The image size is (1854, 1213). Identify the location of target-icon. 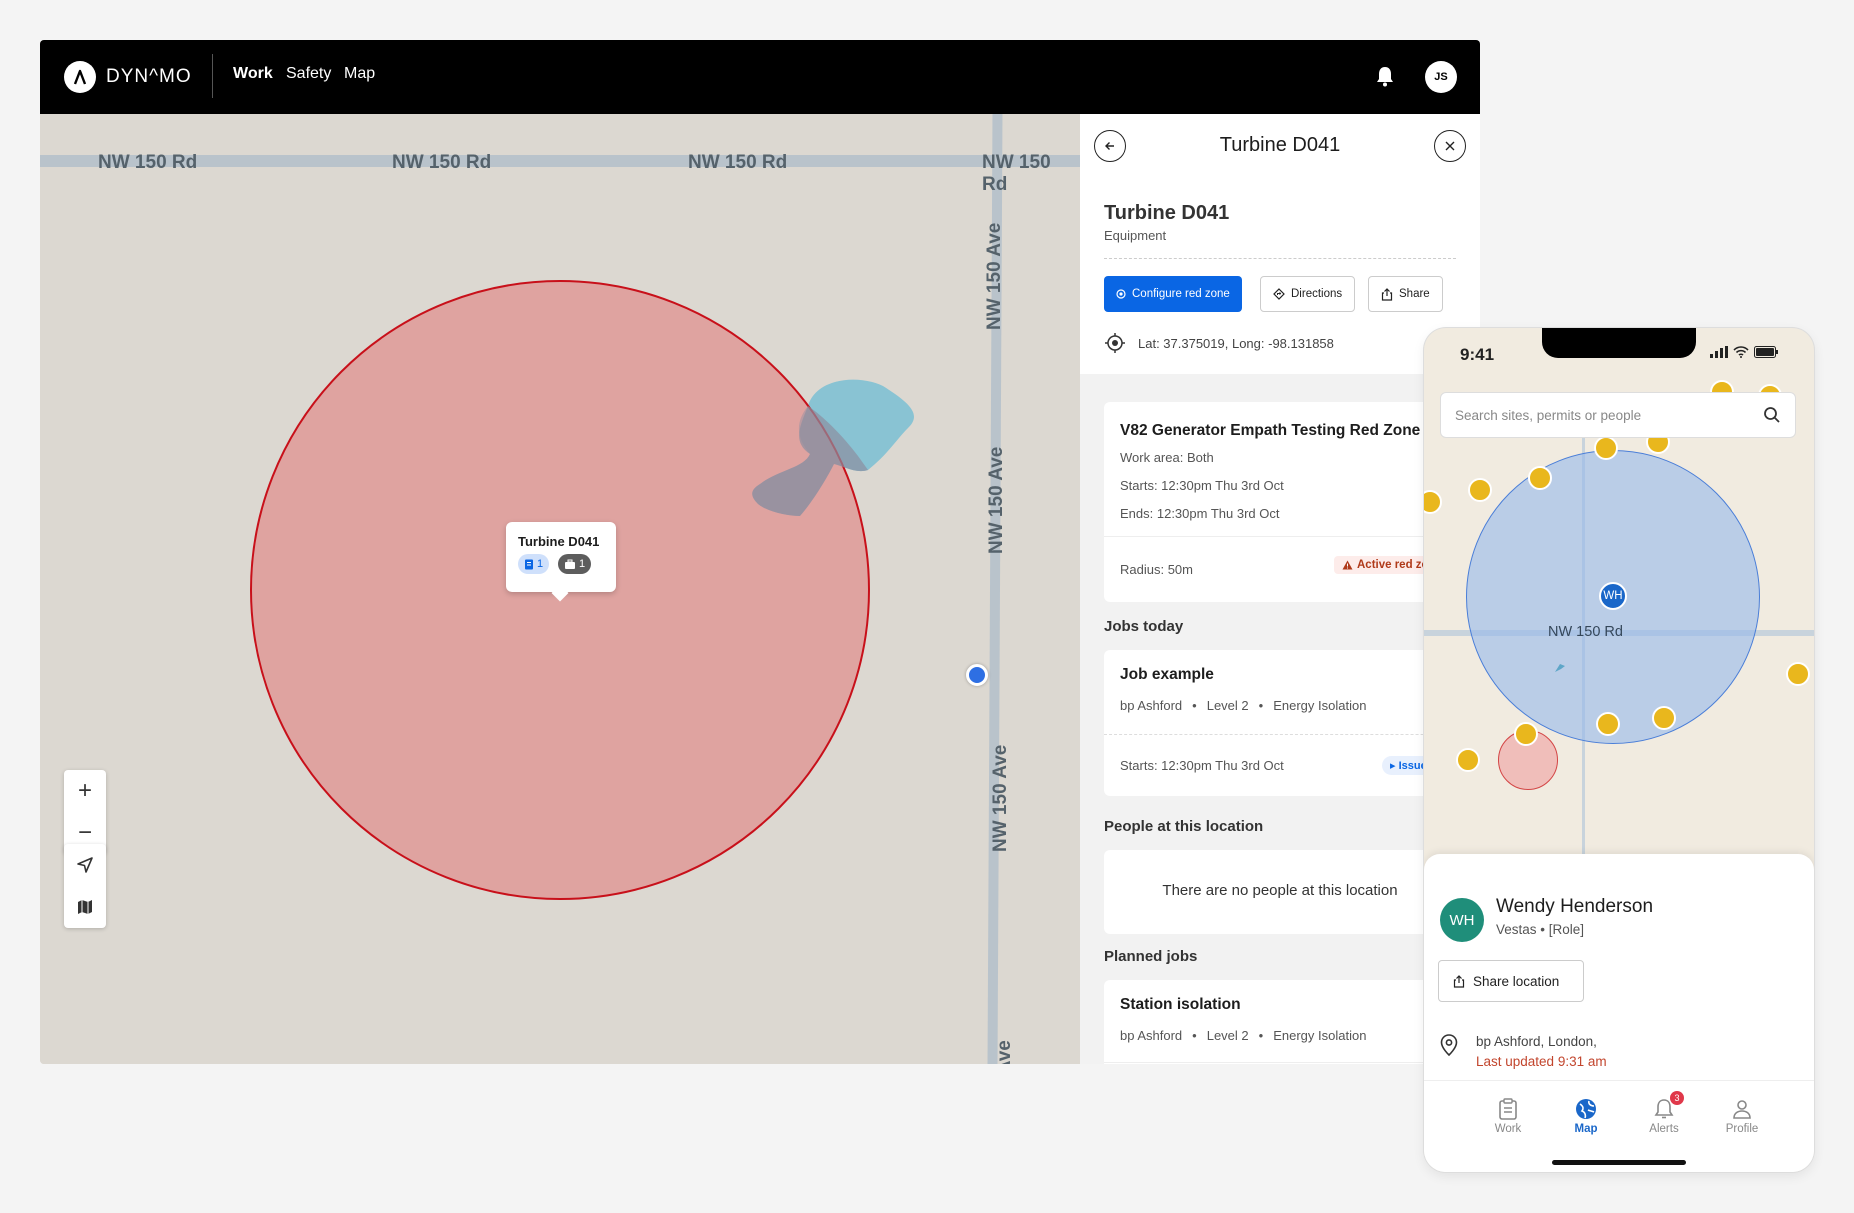
(1121, 294).